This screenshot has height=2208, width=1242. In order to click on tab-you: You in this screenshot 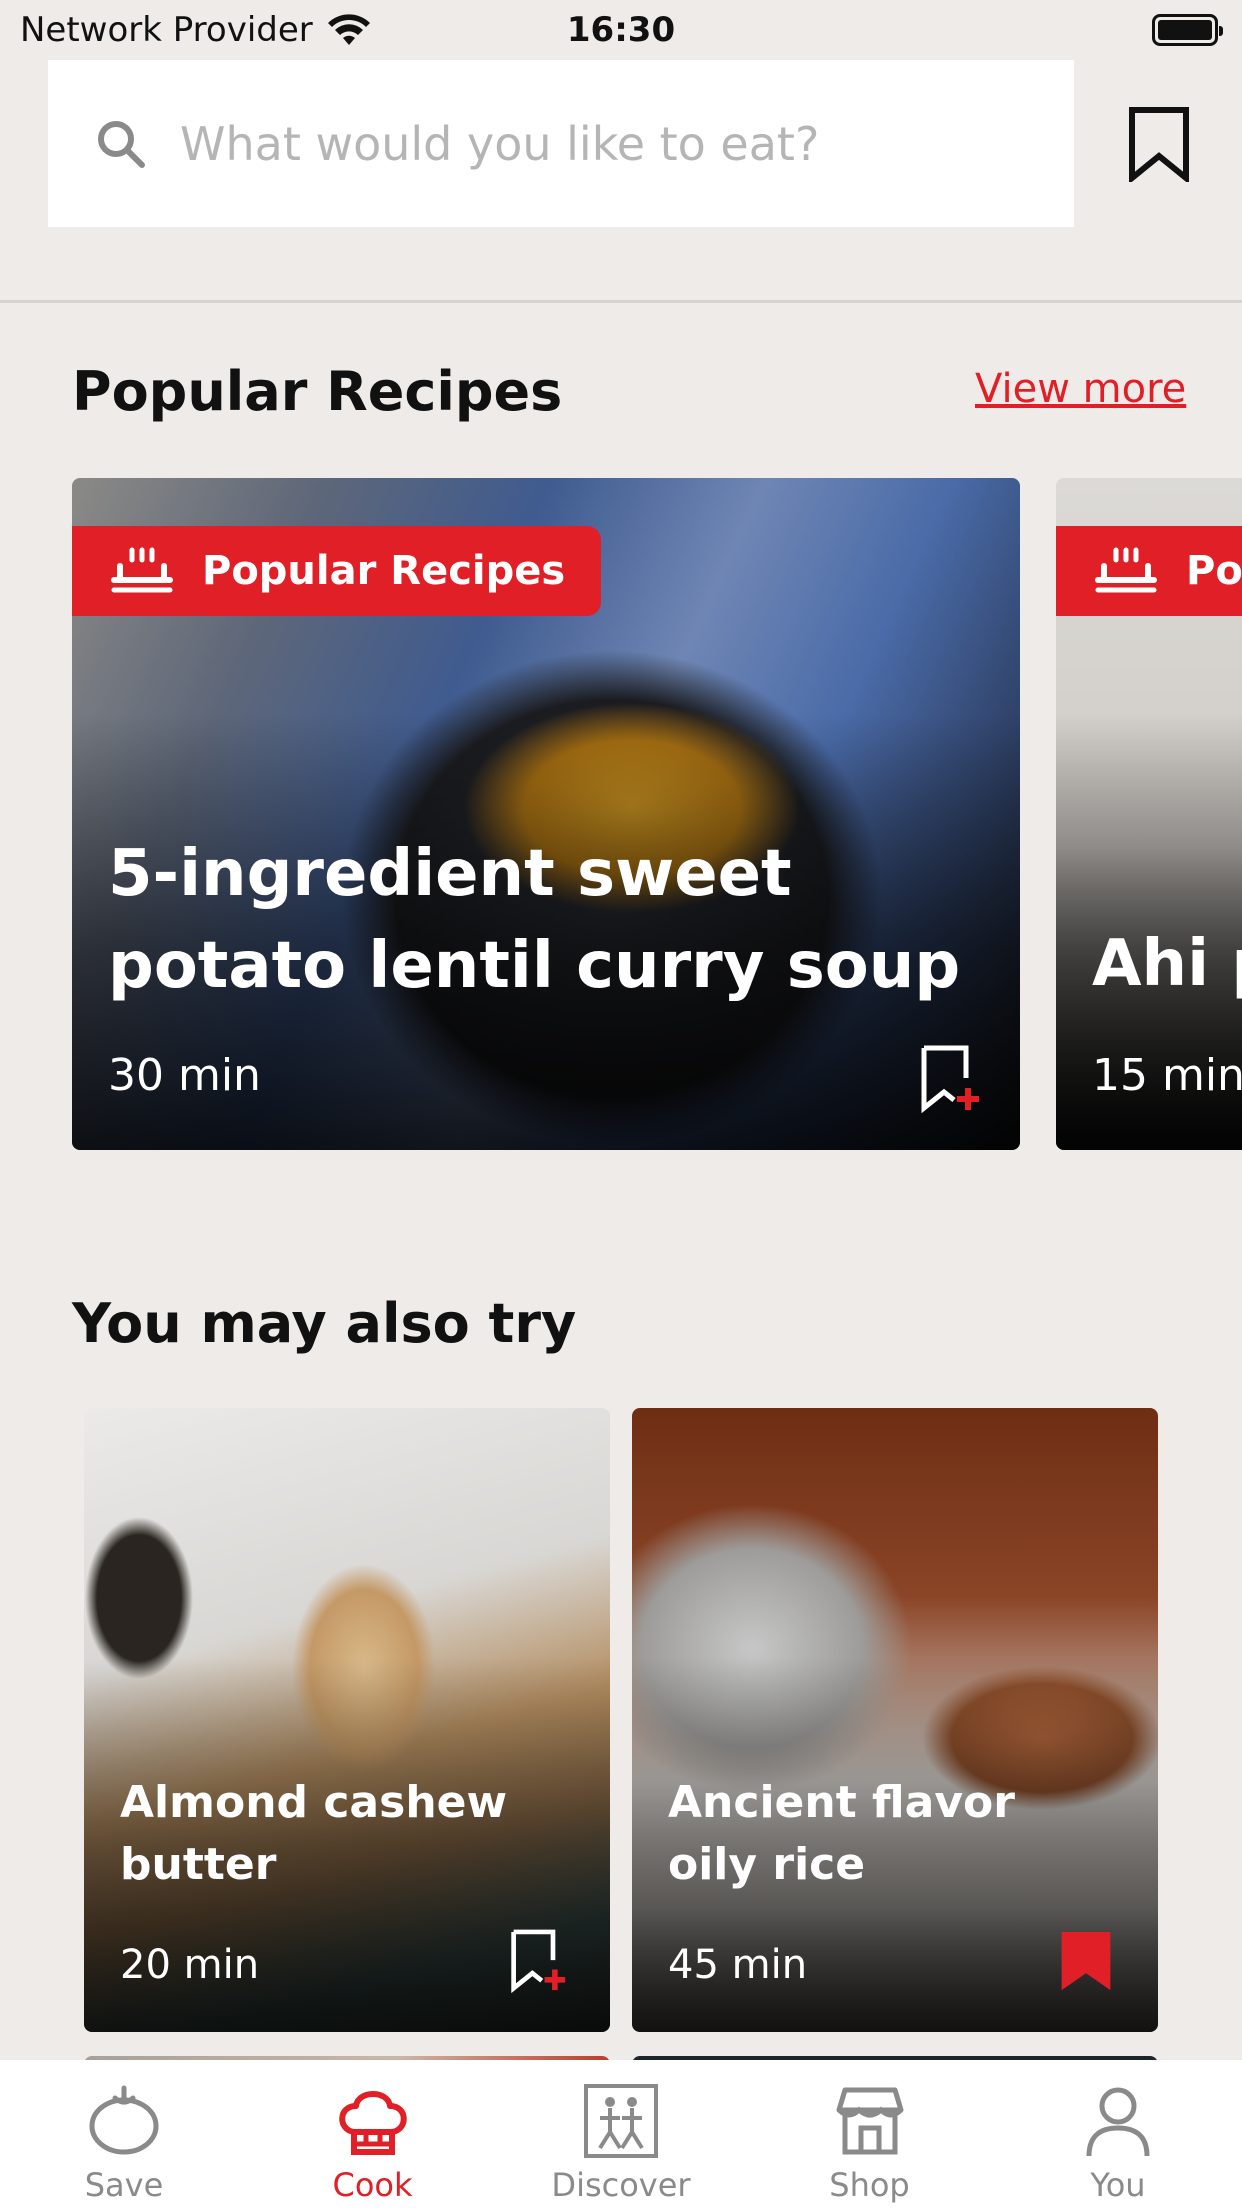, I will do `click(1118, 2134)`.